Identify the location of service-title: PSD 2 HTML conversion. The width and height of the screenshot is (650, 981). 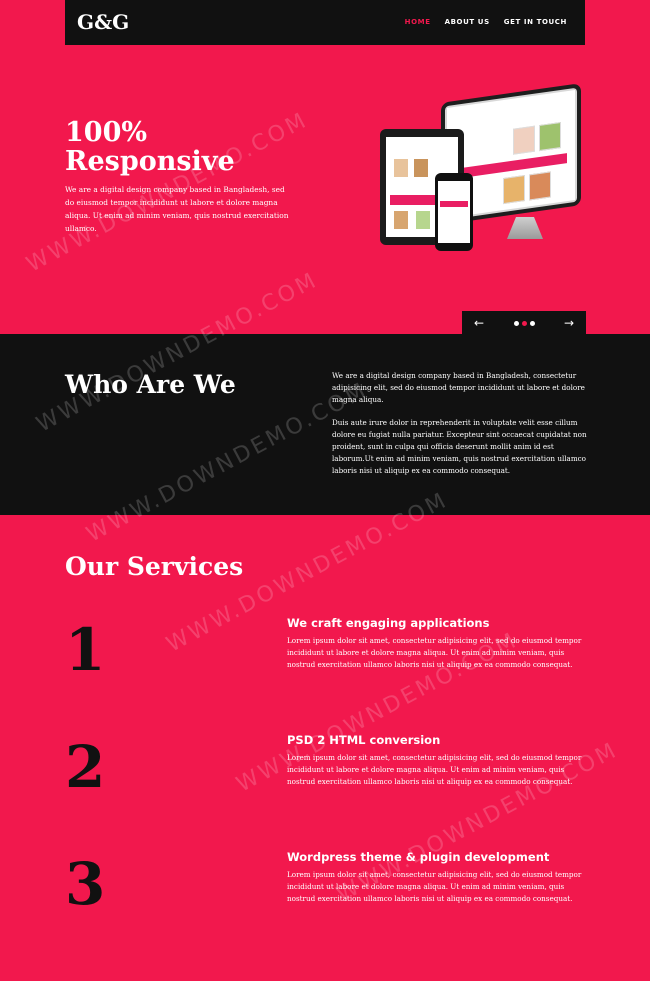
(364, 740).